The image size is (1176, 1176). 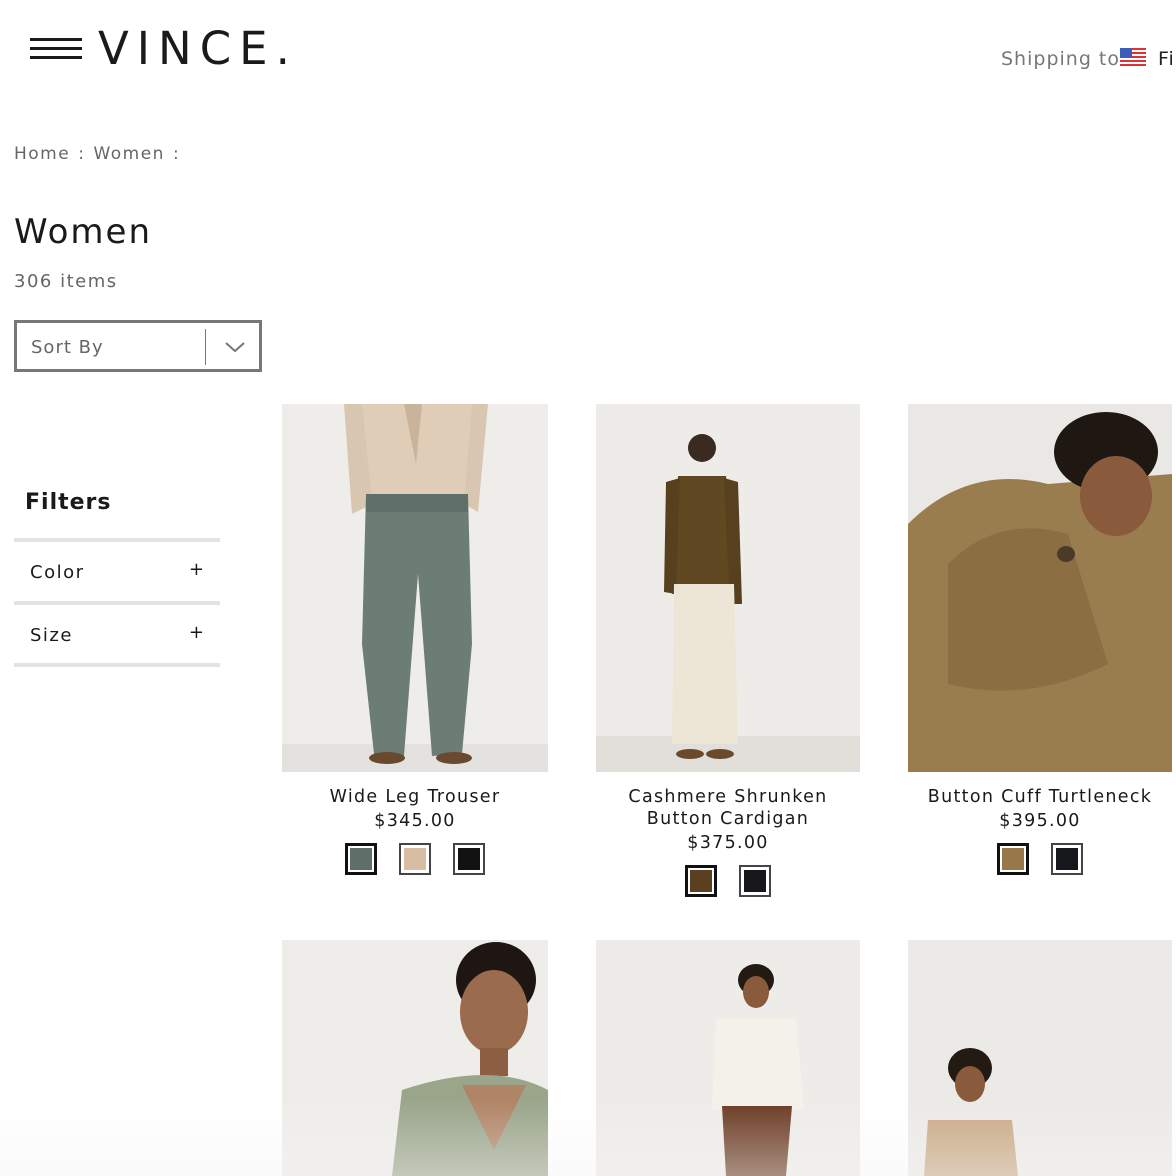 I want to click on chevron-down-icon, so click(x=235, y=347).